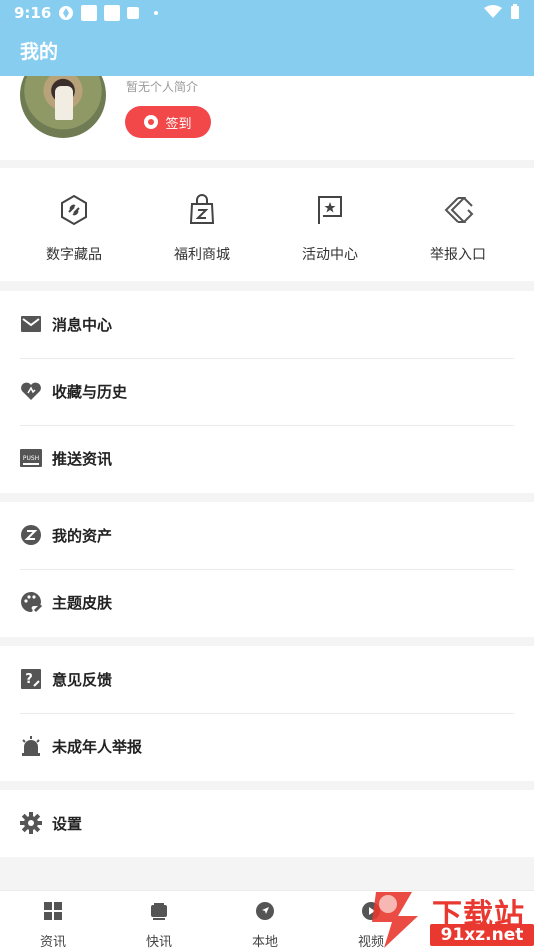 This screenshot has height=950, width=534. What do you see at coordinates (493, 11) in the screenshot?
I see `wifi-icon` at bounding box center [493, 11].